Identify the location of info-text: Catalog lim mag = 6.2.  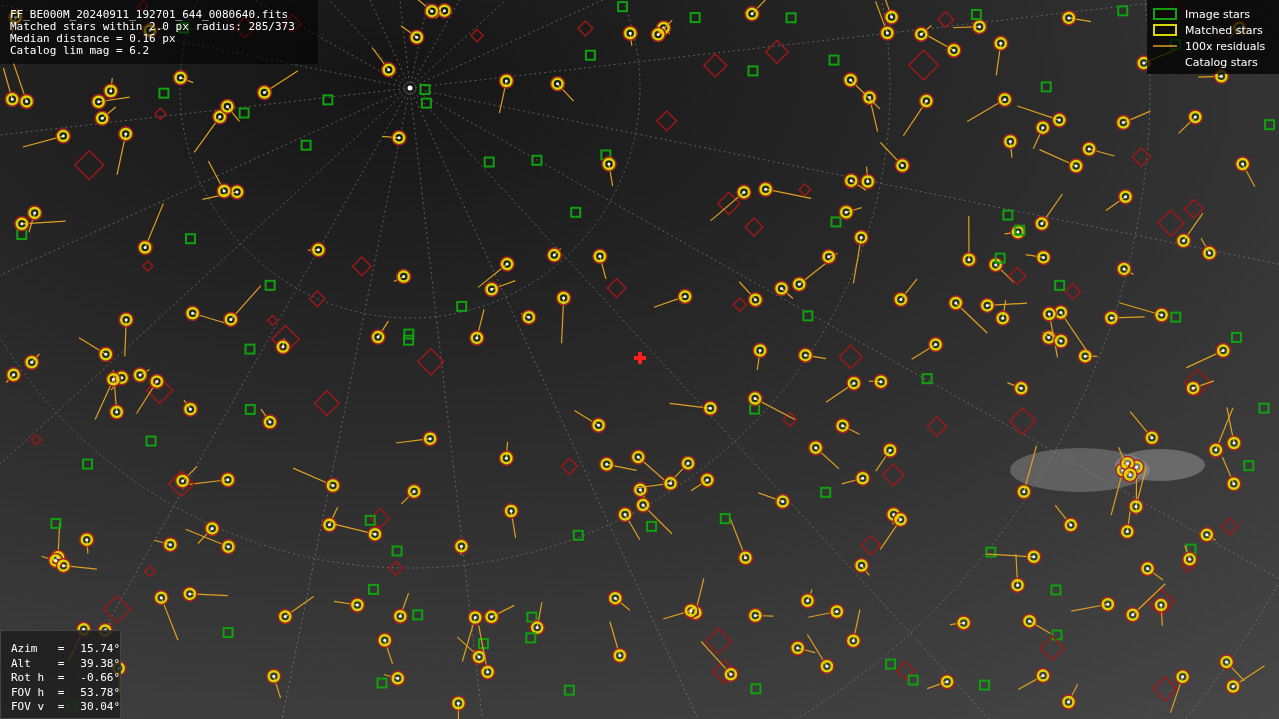
(80, 51).